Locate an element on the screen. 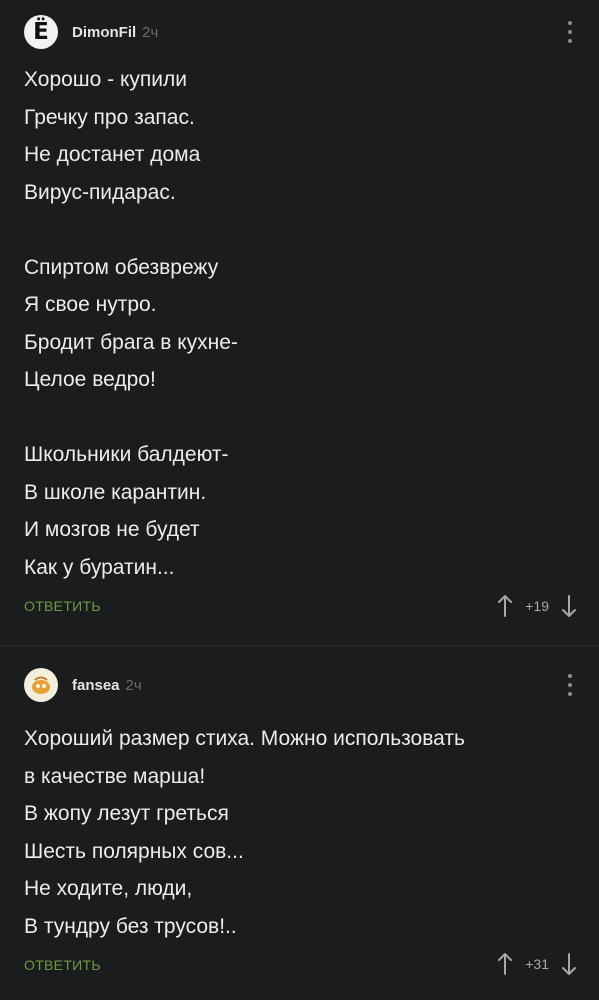 Image resolution: width=599 pixels, height=1000 pixels. avatar-image is located at coordinates (41, 685).